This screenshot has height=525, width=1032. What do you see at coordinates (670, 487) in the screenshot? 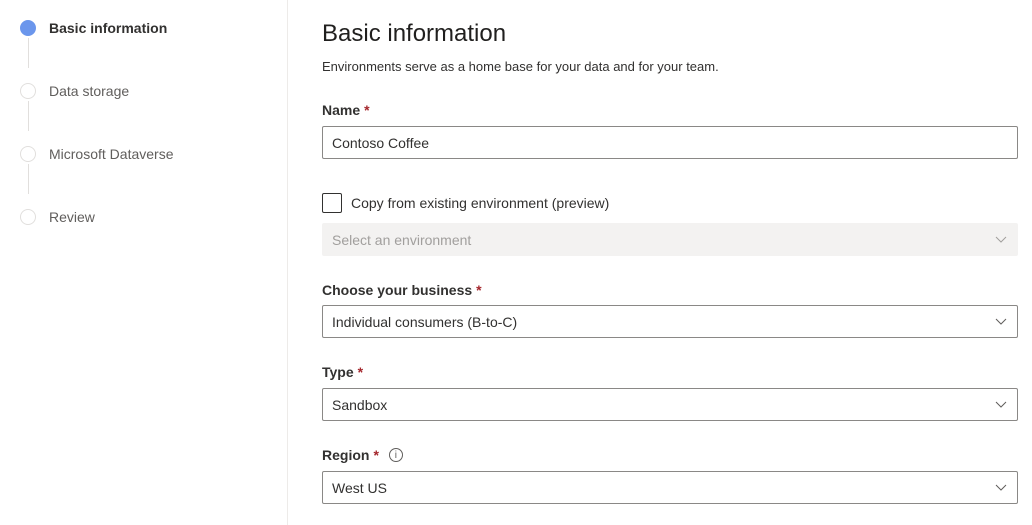
I see `region-select: West US` at bounding box center [670, 487].